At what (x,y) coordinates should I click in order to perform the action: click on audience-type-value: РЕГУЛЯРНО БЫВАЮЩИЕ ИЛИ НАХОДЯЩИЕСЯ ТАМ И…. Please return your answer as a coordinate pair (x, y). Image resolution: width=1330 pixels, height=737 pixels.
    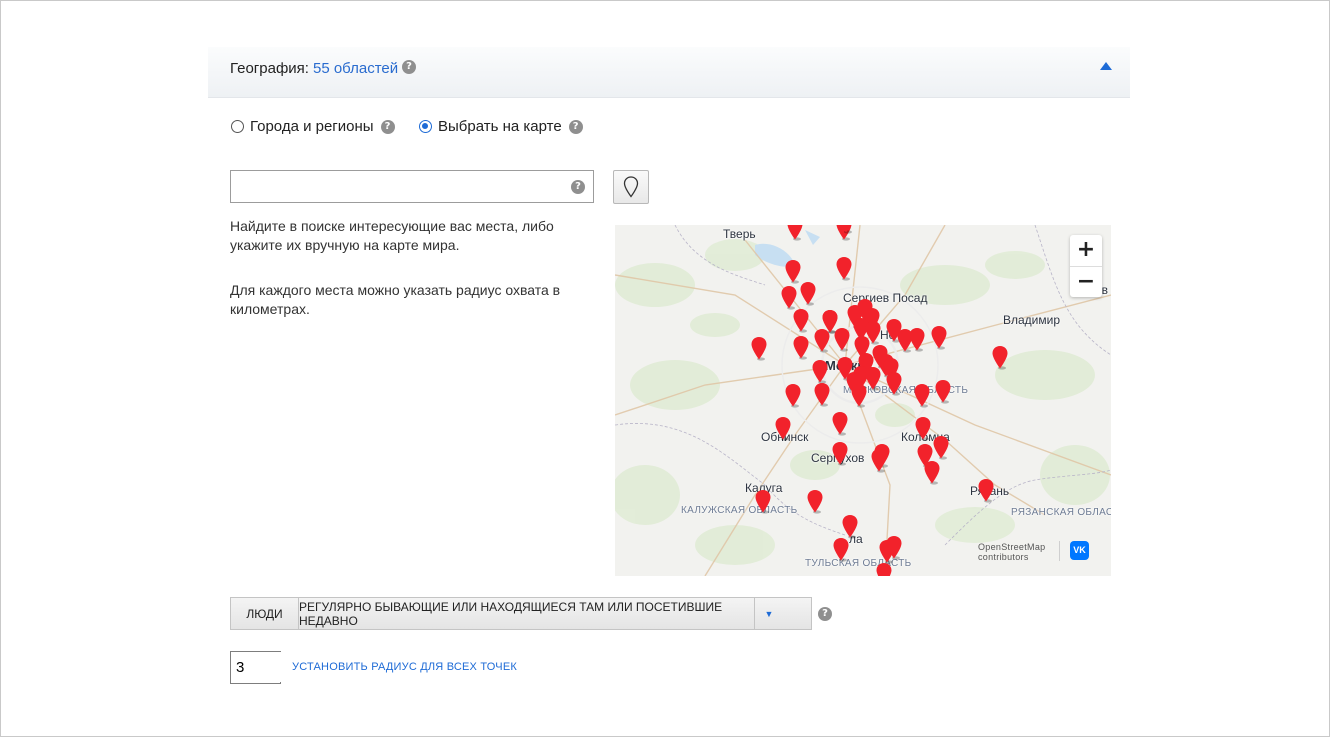
    Looking at the image, I should click on (527, 613).